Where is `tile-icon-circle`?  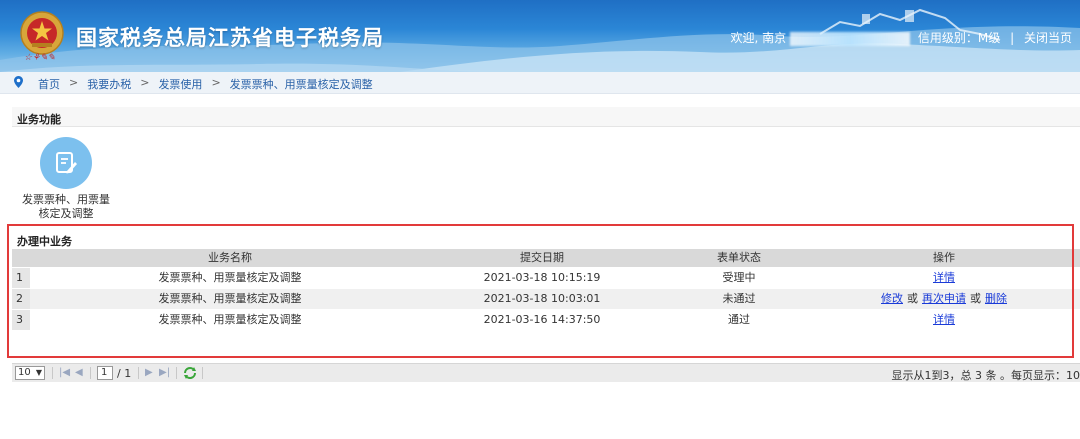
tile-icon-circle is located at coordinates (66, 163).